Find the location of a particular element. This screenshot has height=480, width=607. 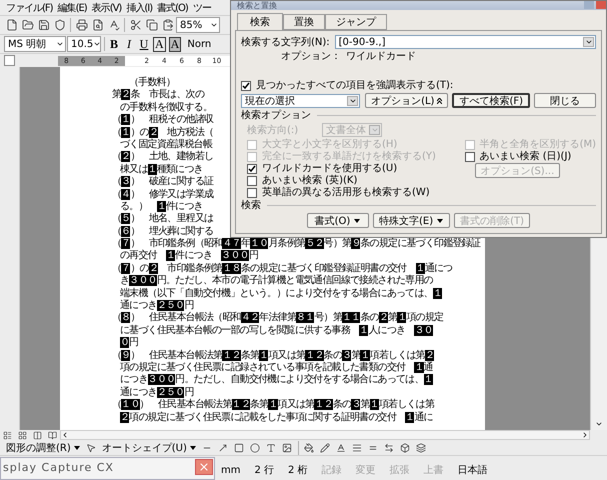

font-size-combo: 10.5 is located at coordinates (84, 44).